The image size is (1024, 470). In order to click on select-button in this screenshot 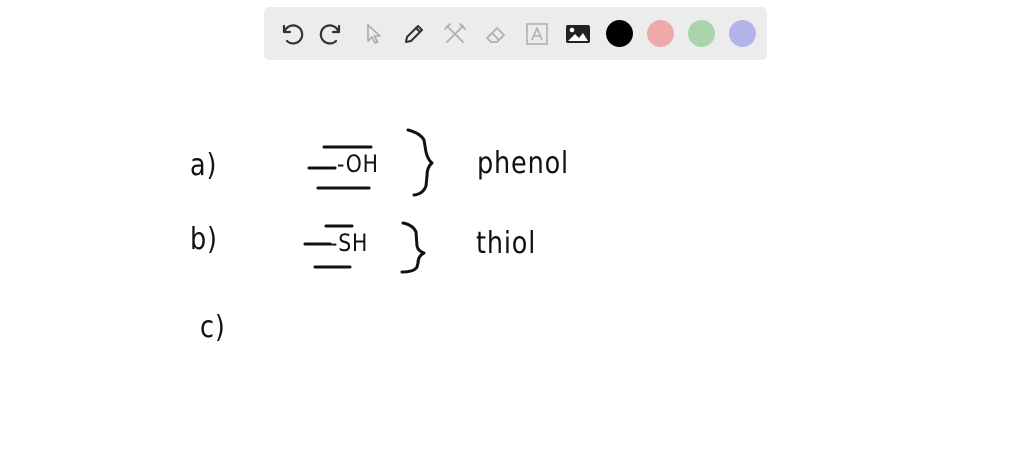, I will do `click(373, 34)`.